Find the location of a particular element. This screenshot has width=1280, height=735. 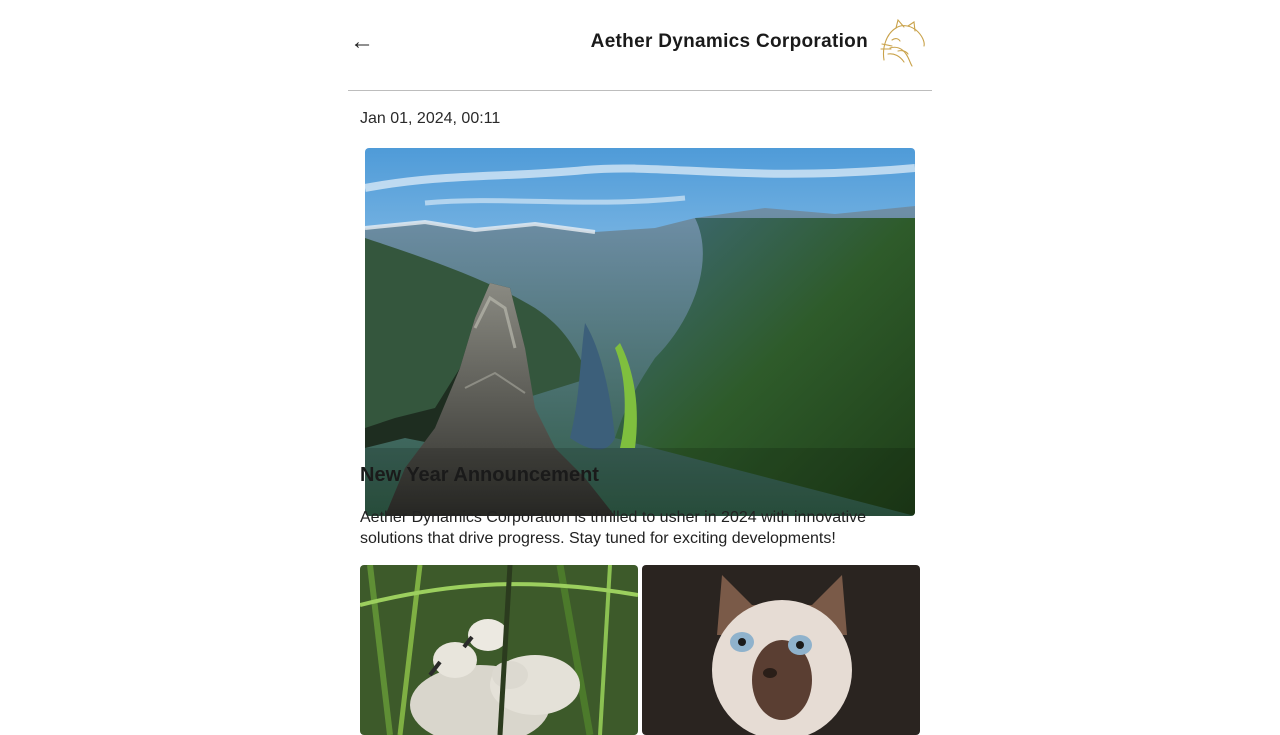

post-title: New Year Announcement is located at coordinates (479, 475).